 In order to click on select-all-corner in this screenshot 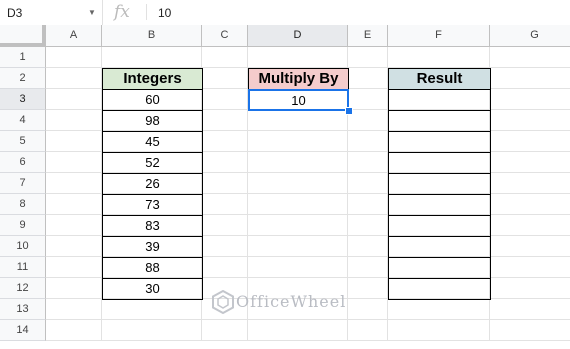, I will do `click(23, 36)`.